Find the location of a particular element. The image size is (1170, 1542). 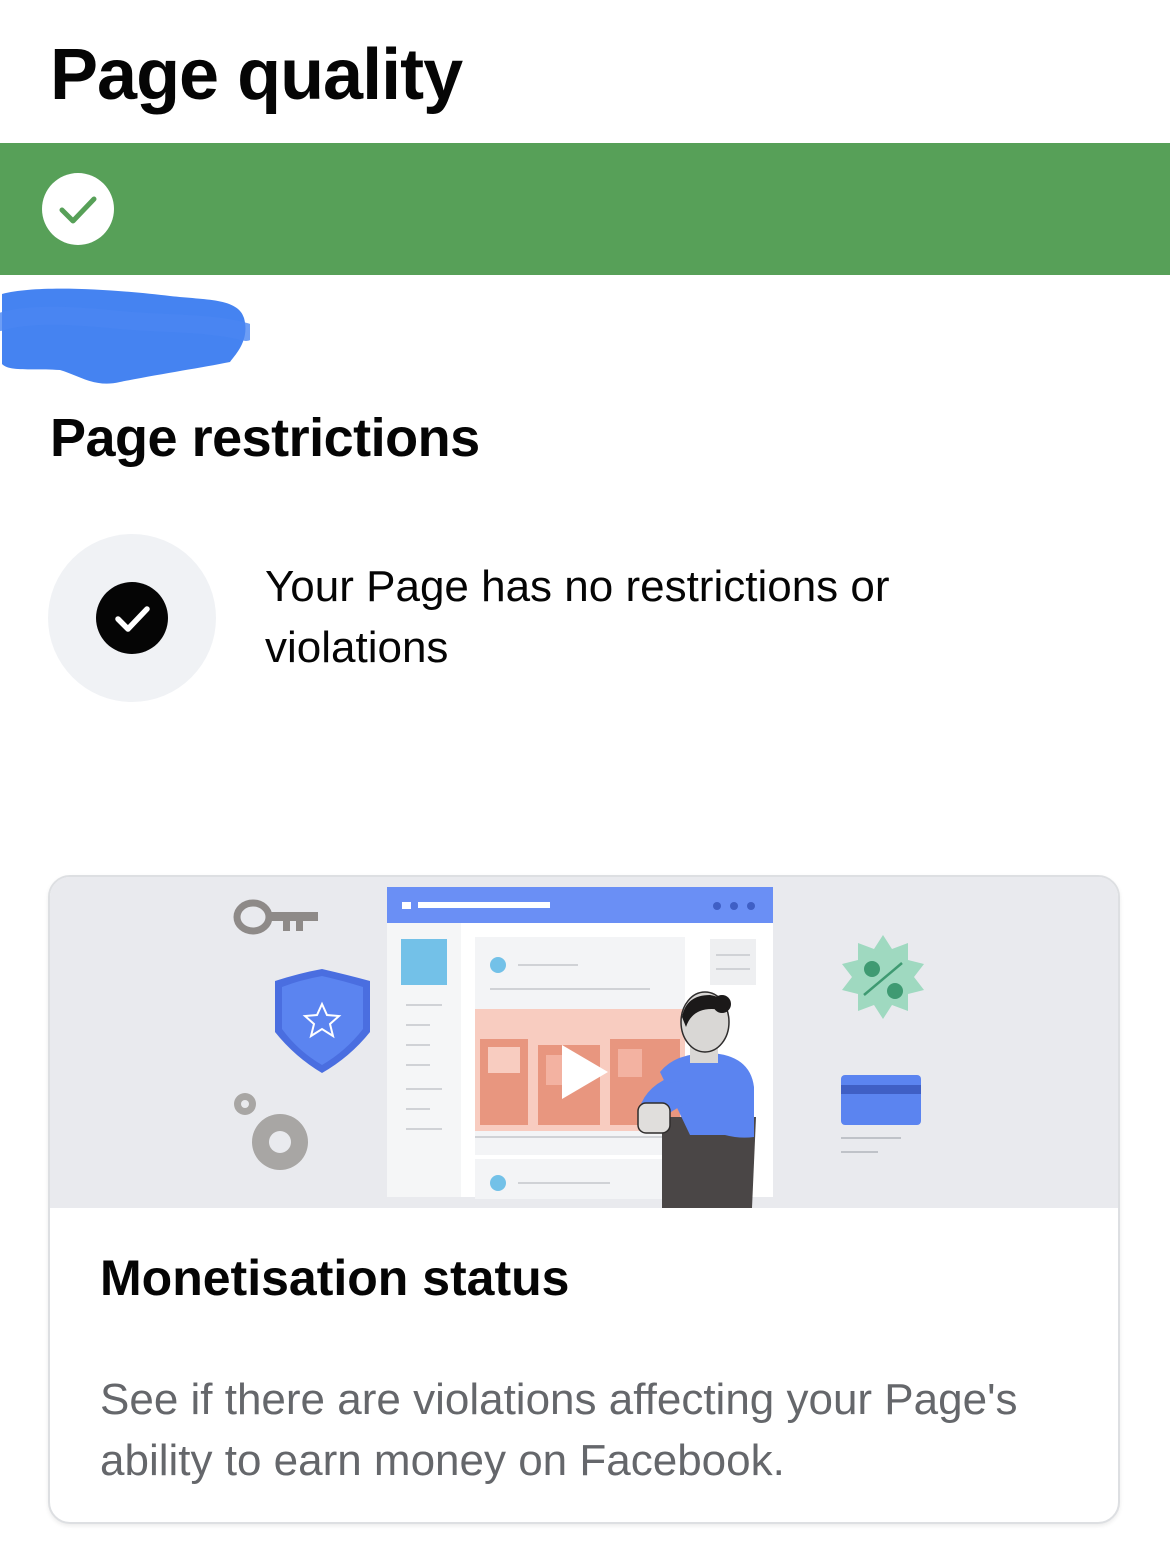

checkmark-icon is located at coordinates (132, 618).